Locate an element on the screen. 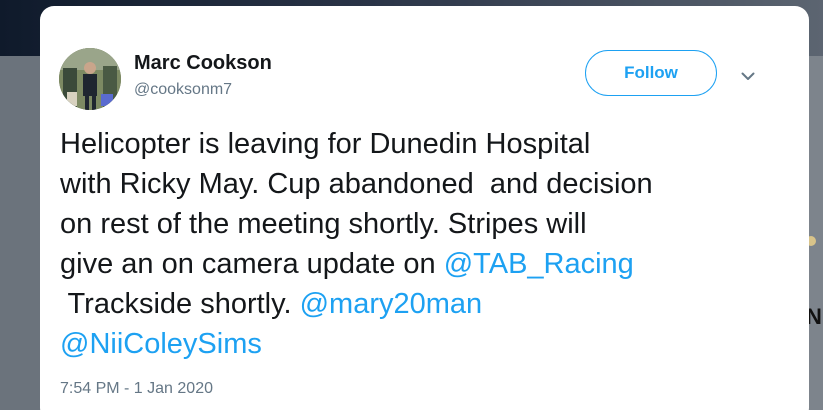 Image resolution: width=823 pixels, height=410 pixels. mention-link: @TAB_Racing is located at coordinates (539, 264).